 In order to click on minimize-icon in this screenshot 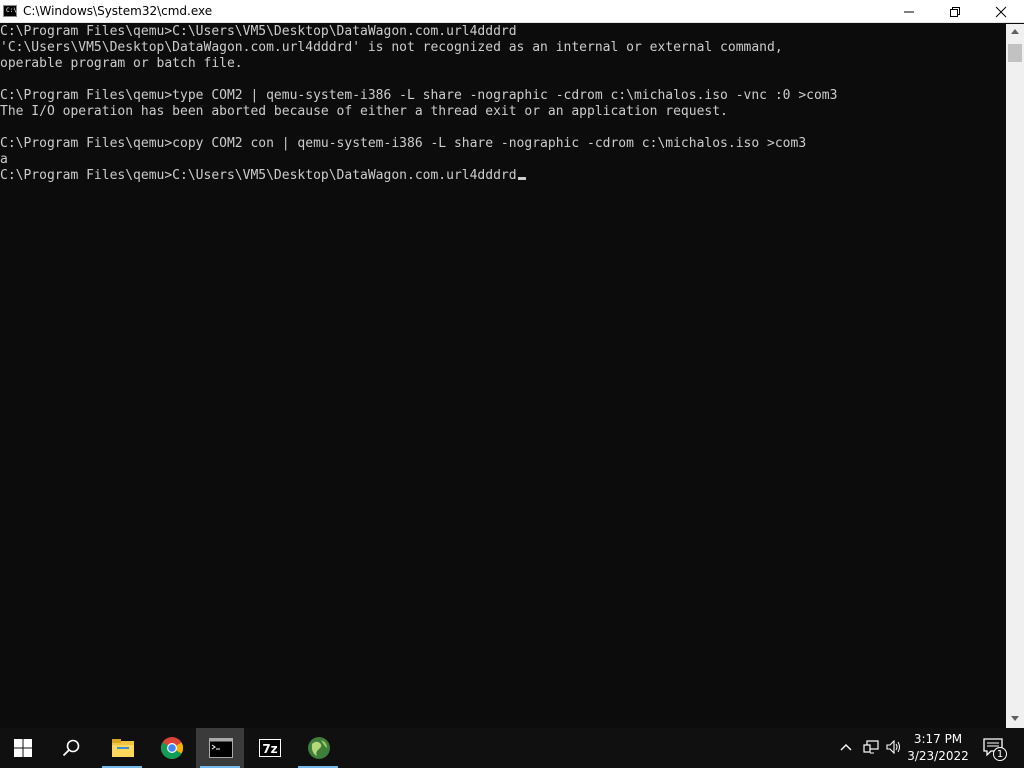, I will do `click(909, 12)`.